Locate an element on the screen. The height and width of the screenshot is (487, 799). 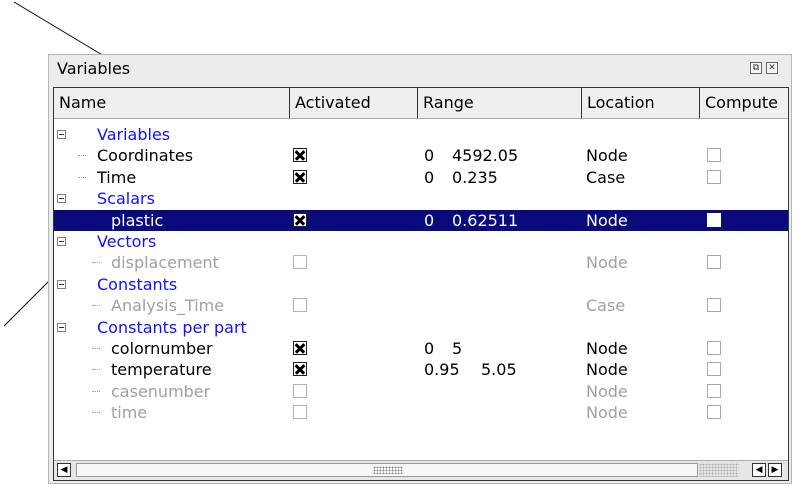
scrollbar-track is located at coordinates (719, 470).